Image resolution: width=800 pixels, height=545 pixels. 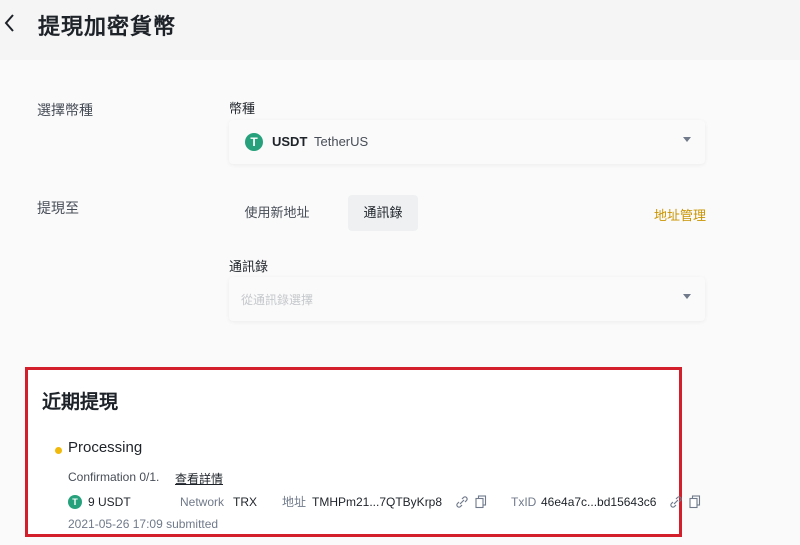 What do you see at coordinates (341, 141) in the screenshot?
I see `coin-name: TetherUS` at bounding box center [341, 141].